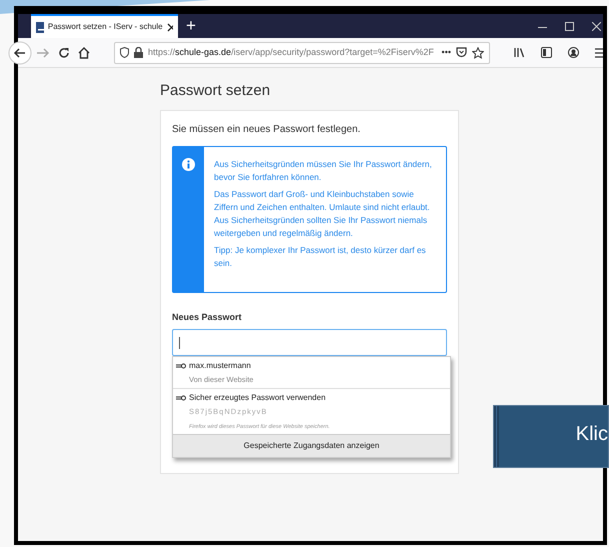  I want to click on intro-text: Sie müssen ein neues Passwort festlegen., so click(267, 129).